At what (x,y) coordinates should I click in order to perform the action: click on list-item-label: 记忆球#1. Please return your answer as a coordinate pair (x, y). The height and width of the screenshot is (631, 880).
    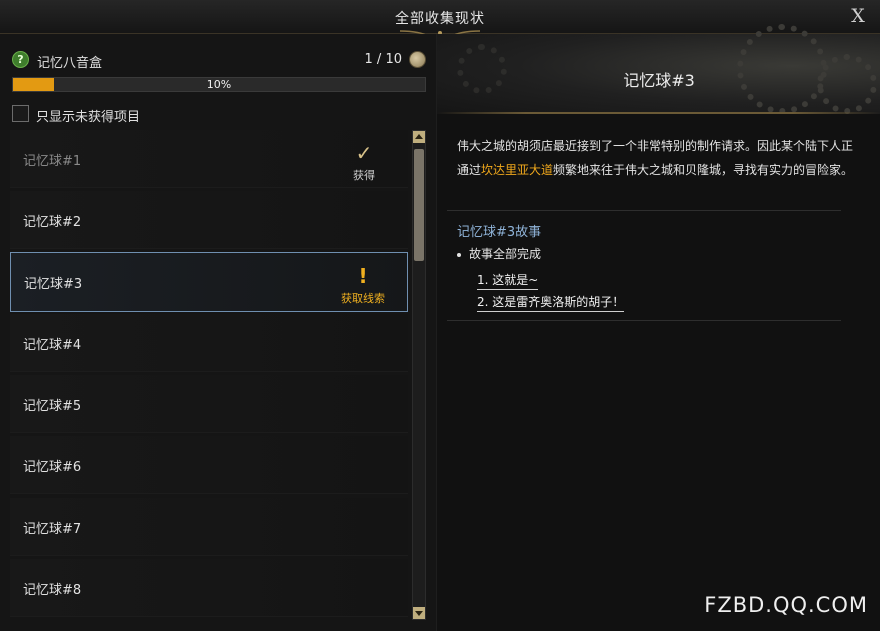
    Looking at the image, I should click on (52, 161).